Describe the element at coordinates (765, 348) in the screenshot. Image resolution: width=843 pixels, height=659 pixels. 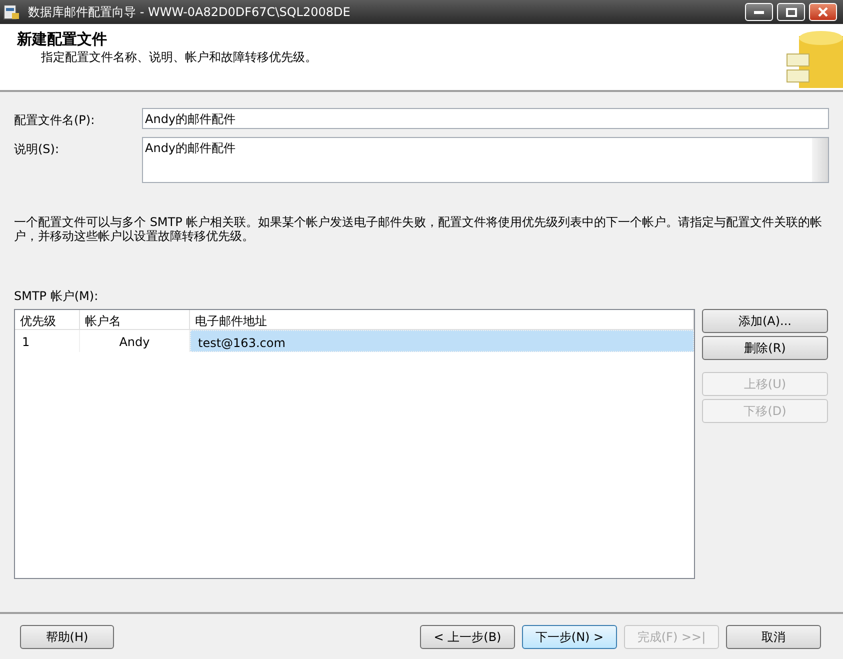
I see `dialog-button: 删除(R)` at that location.